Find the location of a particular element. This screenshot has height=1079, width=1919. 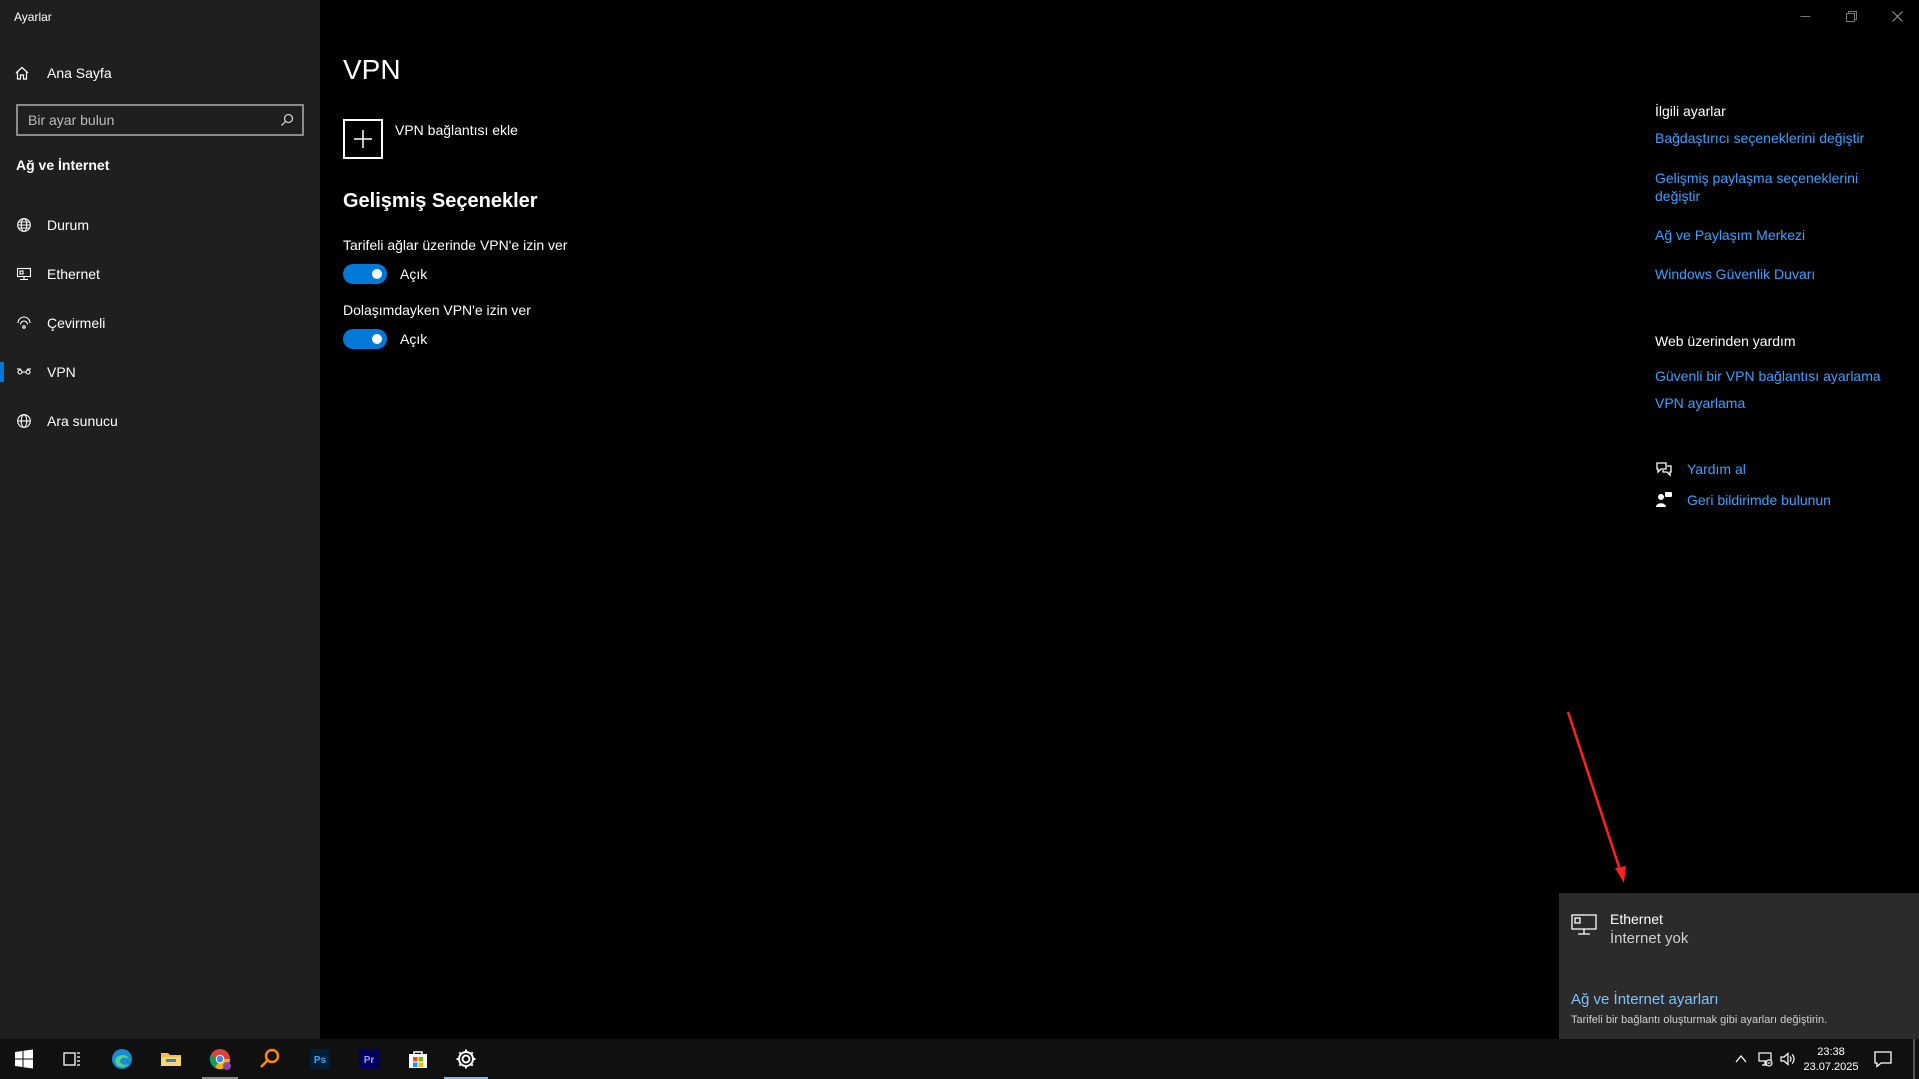

web-help-heading: Web üzerinden yardım is located at coordinates (1725, 341).